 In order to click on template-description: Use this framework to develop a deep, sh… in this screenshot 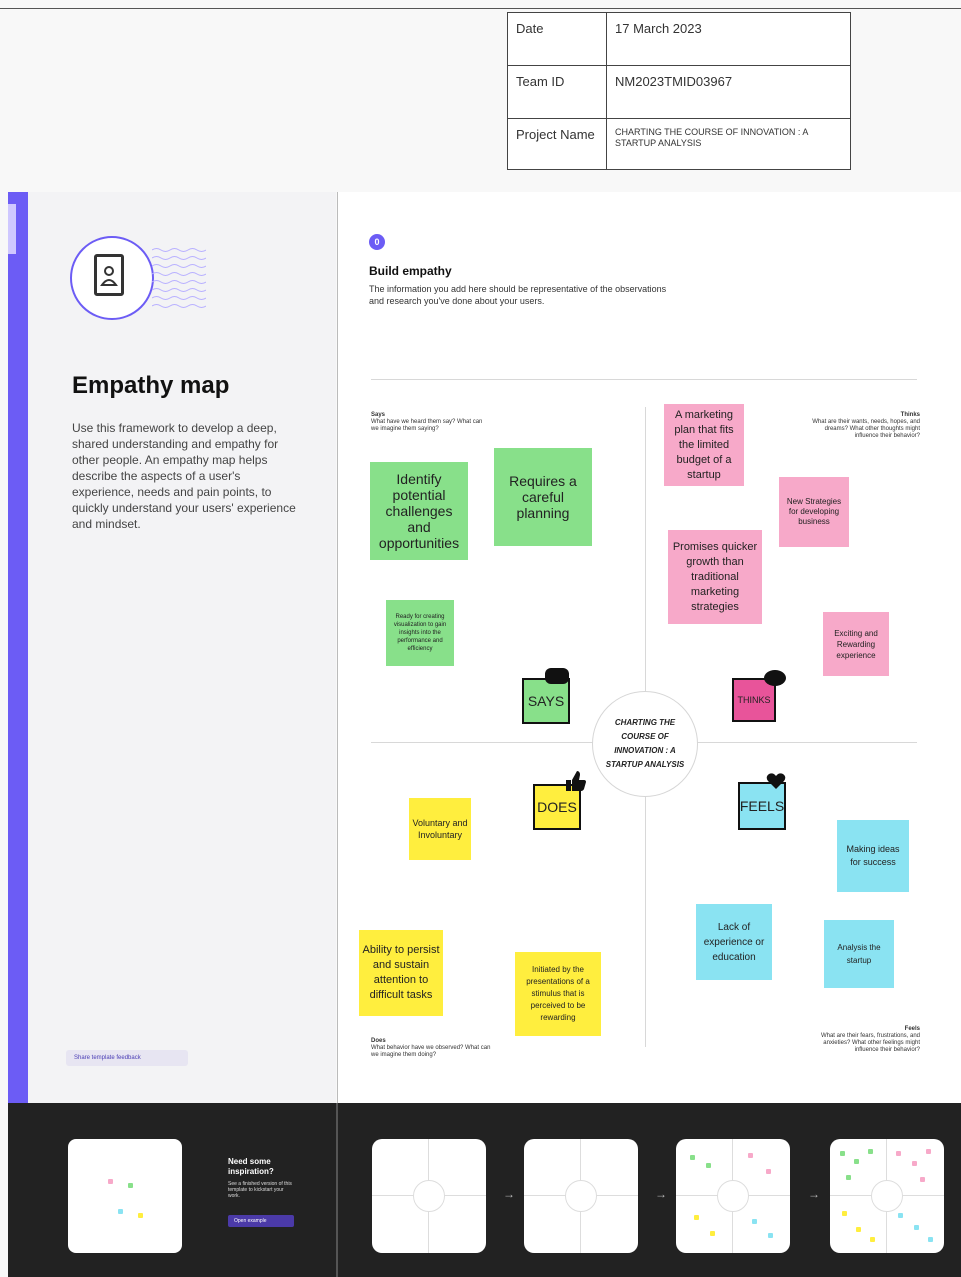, I will do `click(184, 476)`.